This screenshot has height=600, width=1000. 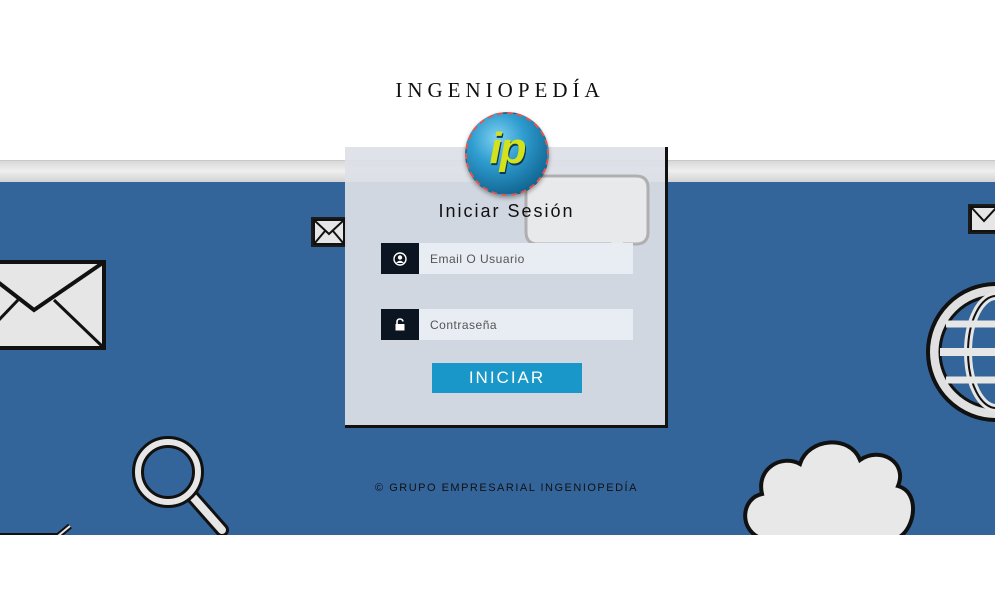 What do you see at coordinates (500, 90) in the screenshot?
I see `brand-title: INGENIOPEDÍA` at bounding box center [500, 90].